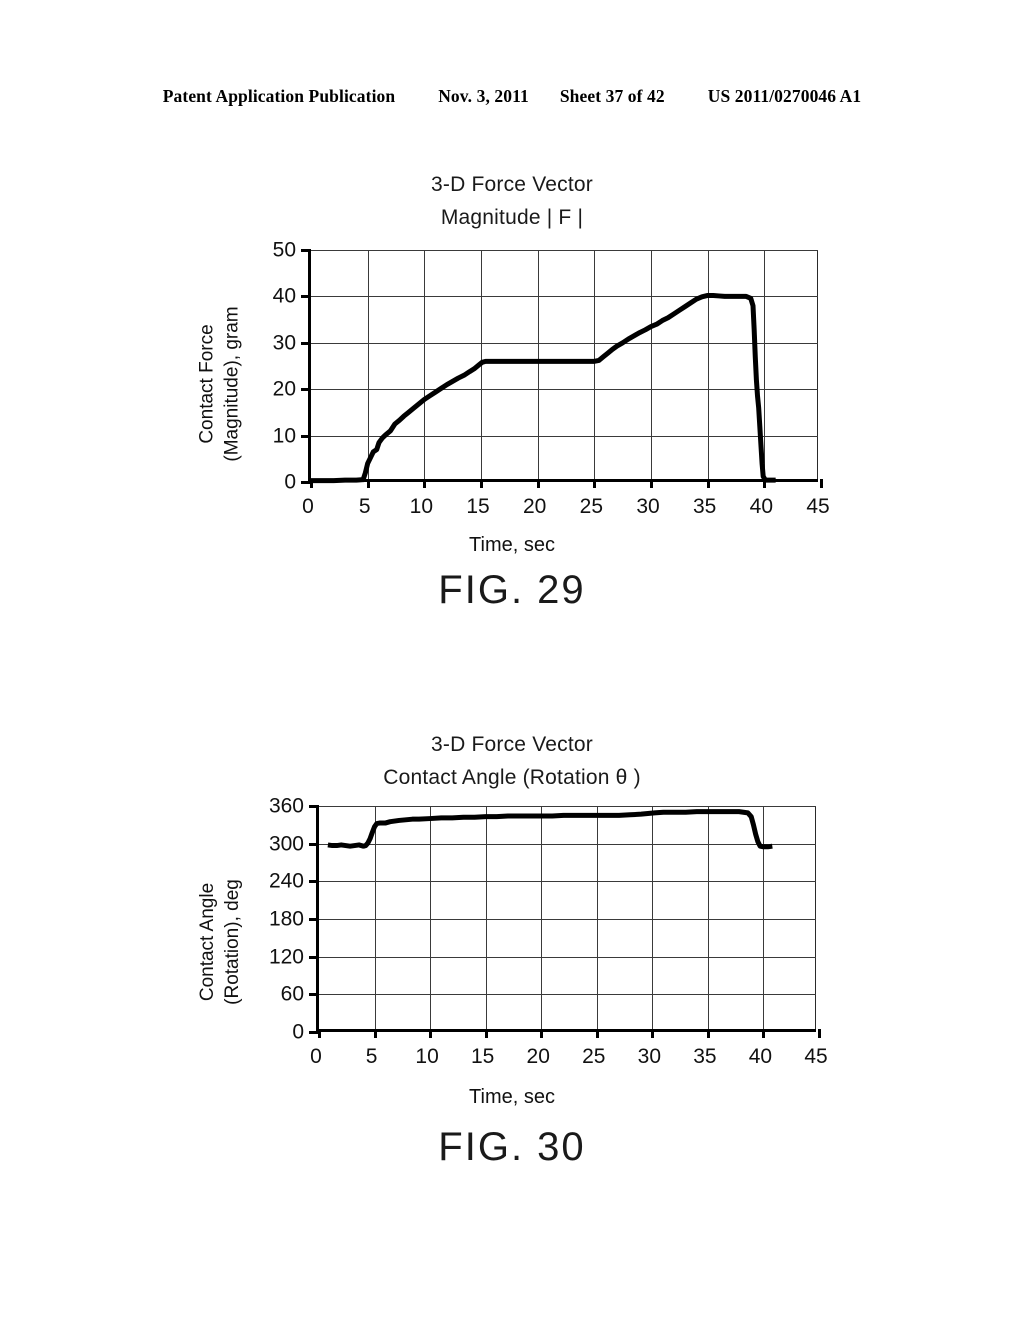 The image size is (1024, 1320). I want to click on patent-number: US 2011/0270046 A1, so click(784, 96).